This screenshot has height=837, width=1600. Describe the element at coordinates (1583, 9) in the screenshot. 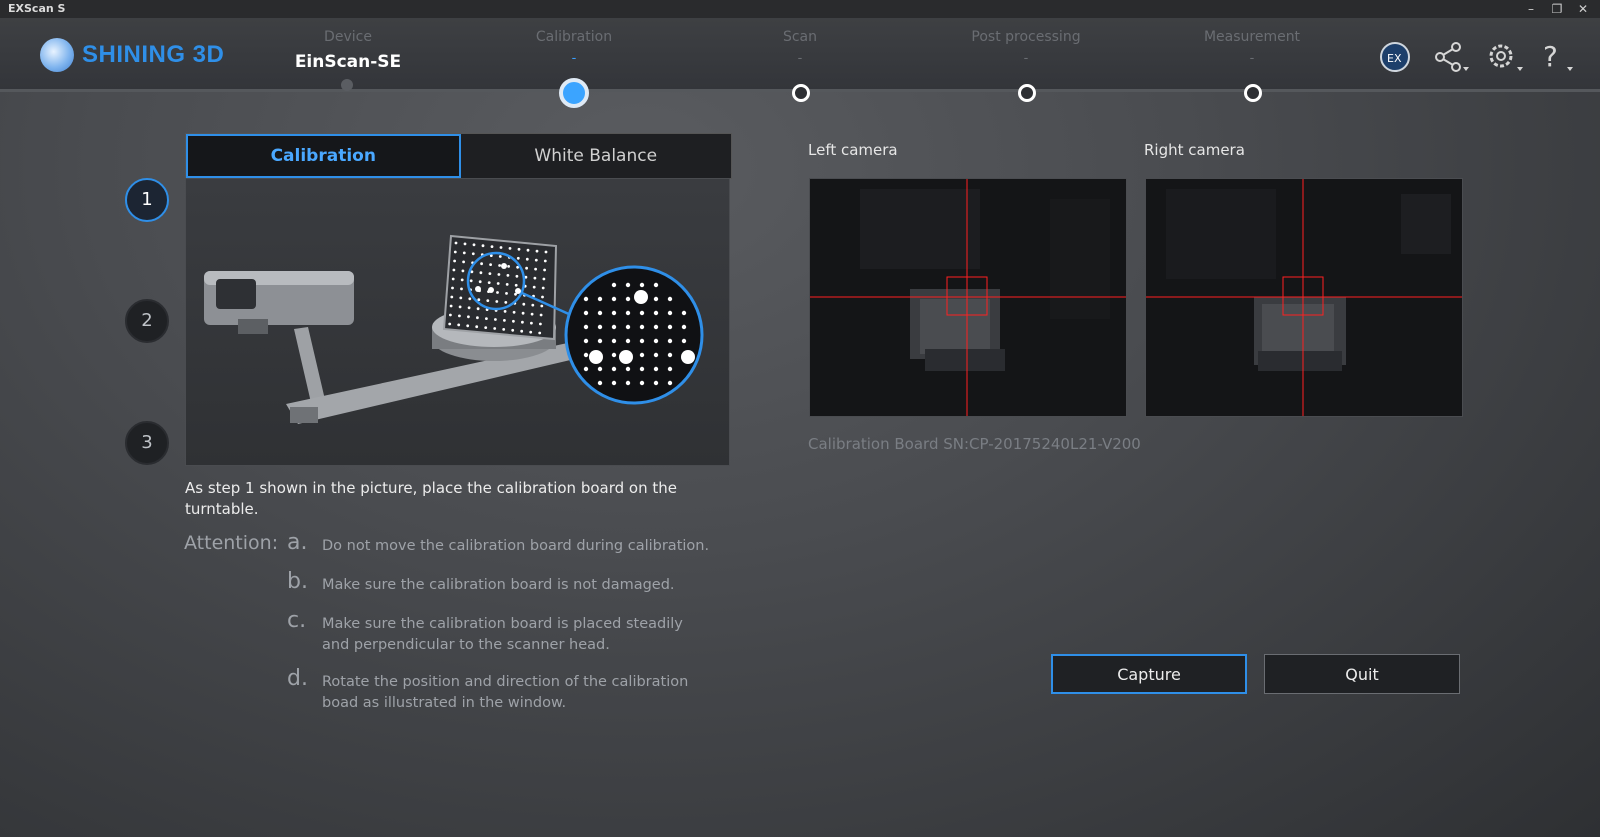

I see `close-icon: ✕` at that location.